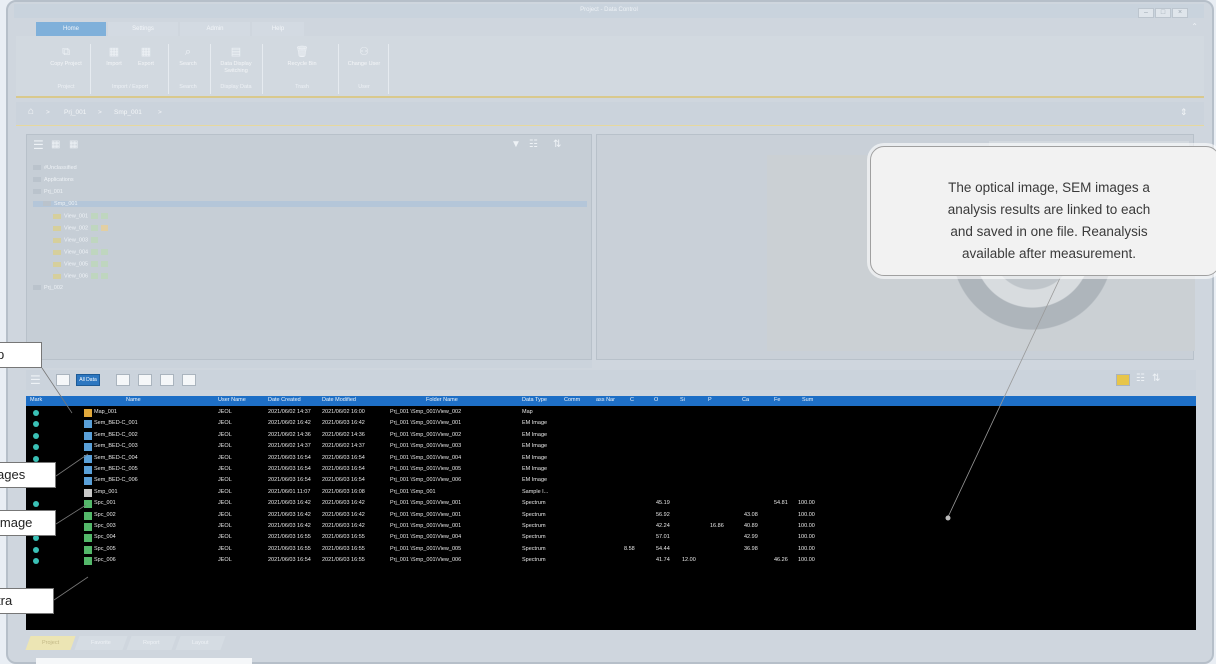 The width and height of the screenshot is (1216, 664). Describe the element at coordinates (605, 400) in the screenshot. I see `column-header: ass Nar` at that location.